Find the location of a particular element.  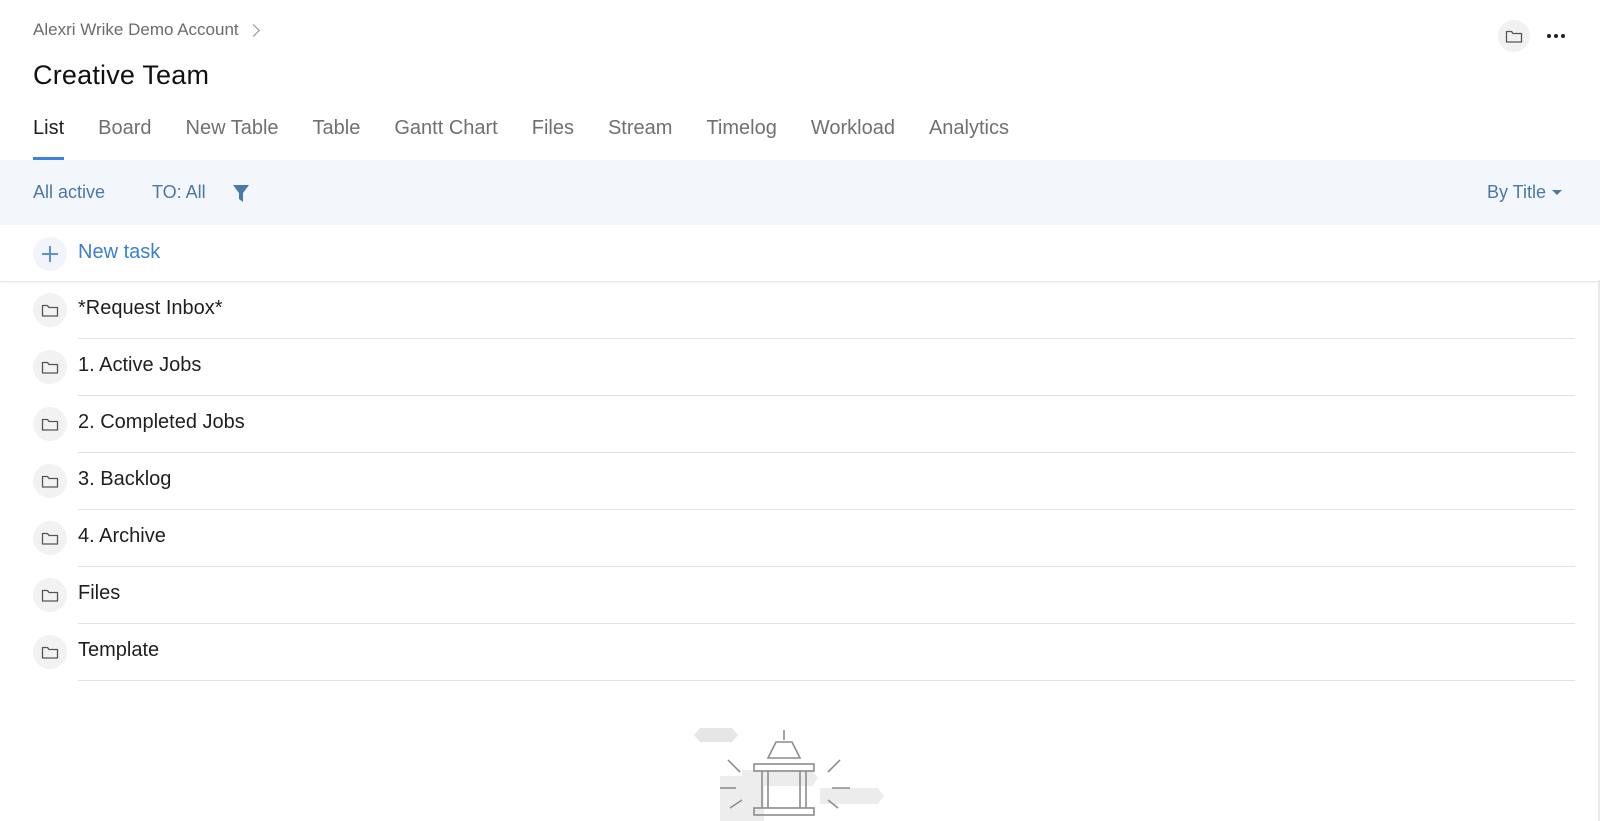

list-item: 1. Active Jobs is located at coordinates (800, 367).